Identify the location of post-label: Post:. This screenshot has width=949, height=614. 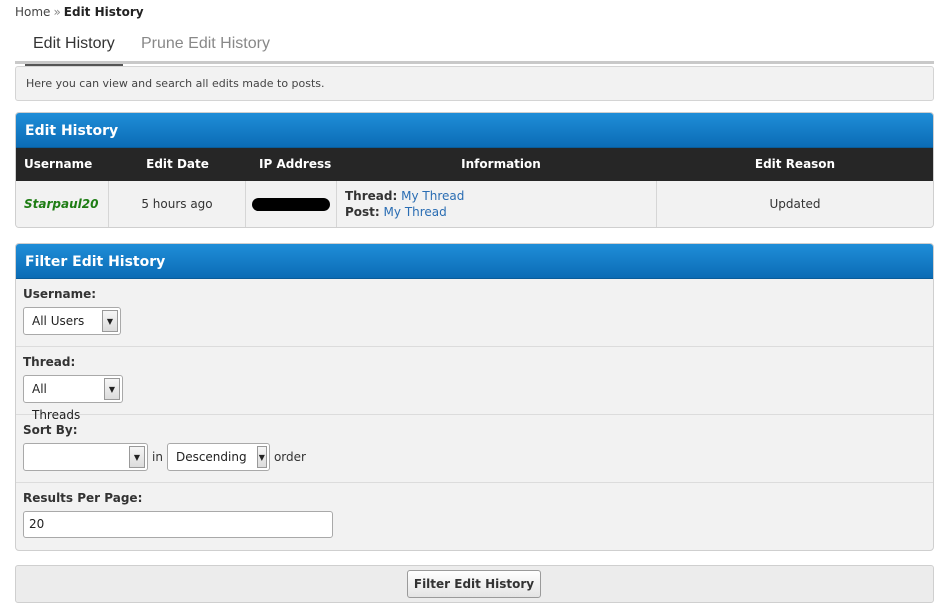
(362, 212).